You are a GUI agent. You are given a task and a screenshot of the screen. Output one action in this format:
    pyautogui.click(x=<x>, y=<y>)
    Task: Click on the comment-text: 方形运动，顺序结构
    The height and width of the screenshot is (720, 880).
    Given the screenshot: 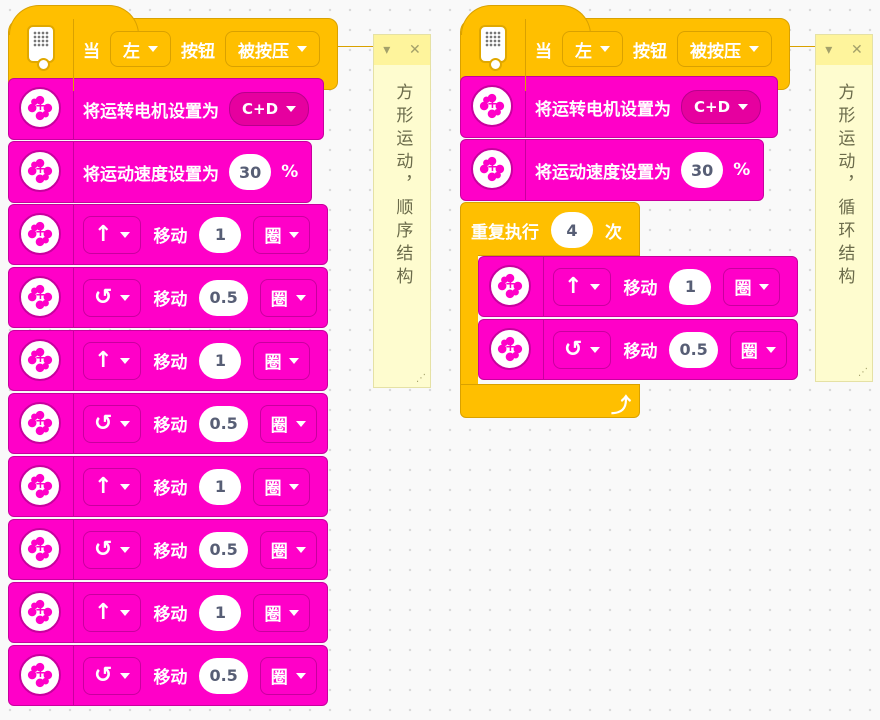 What is the action you would take?
    pyautogui.click(x=402, y=186)
    